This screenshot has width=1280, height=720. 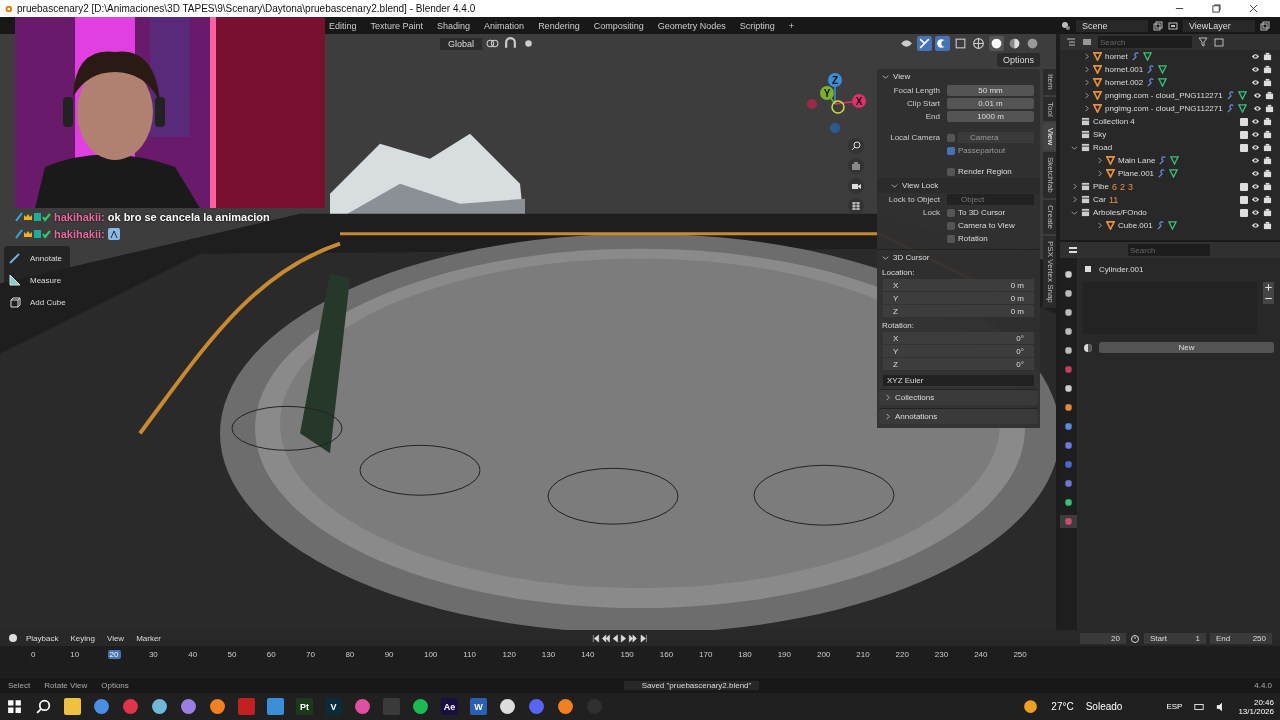 What do you see at coordinates (958, 416) in the screenshot?
I see `panel-header: Annotations` at bounding box center [958, 416].